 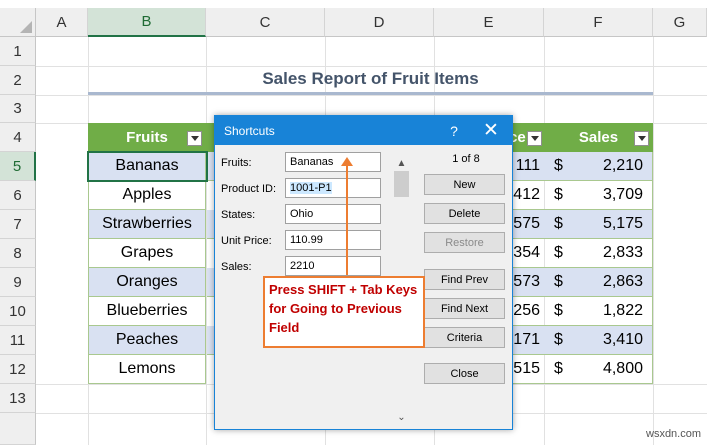 I want to click on sales-cell: $2,833, so click(x=598, y=253).